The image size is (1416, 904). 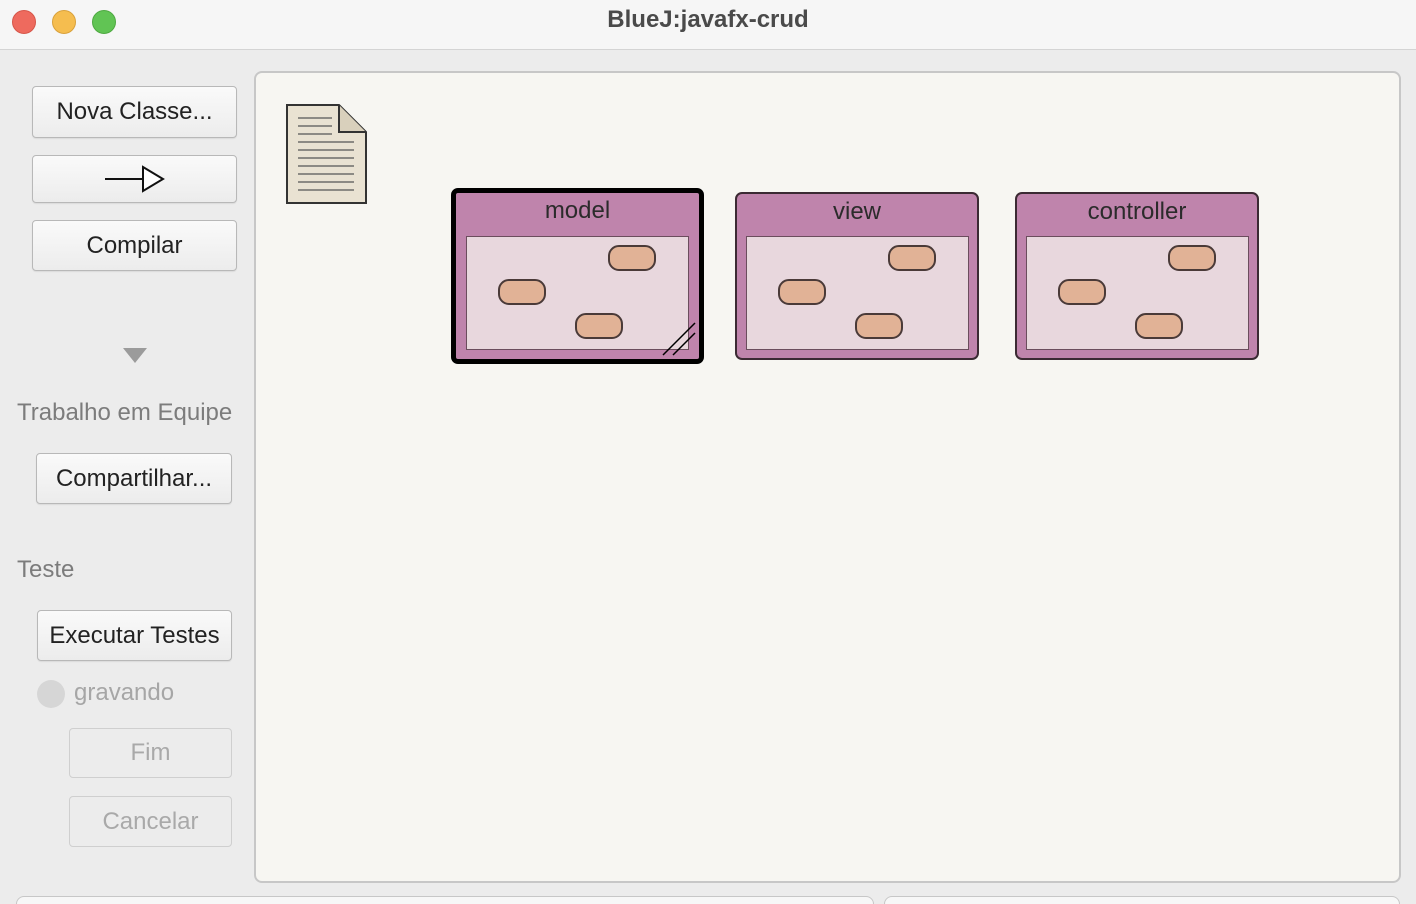 I want to click on readme-document-icon, so click(x=326, y=154).